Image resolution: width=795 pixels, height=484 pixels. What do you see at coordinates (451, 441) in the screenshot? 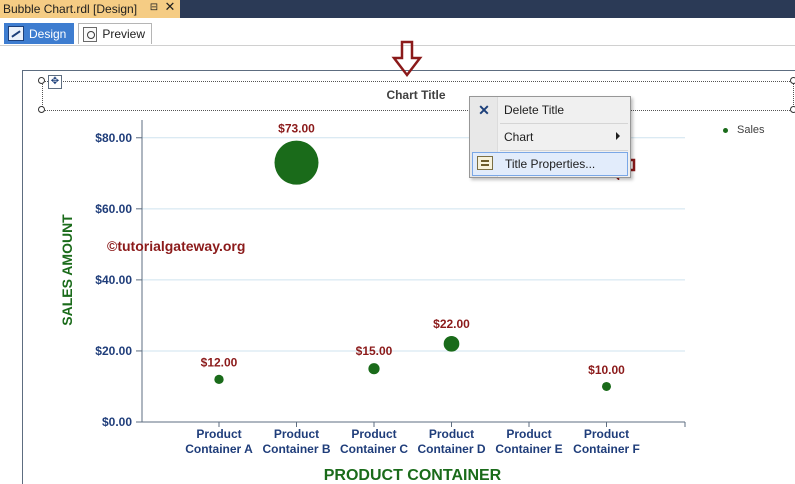
I see `x-tick-label: Product Container D` at bounding box center [451, 441].